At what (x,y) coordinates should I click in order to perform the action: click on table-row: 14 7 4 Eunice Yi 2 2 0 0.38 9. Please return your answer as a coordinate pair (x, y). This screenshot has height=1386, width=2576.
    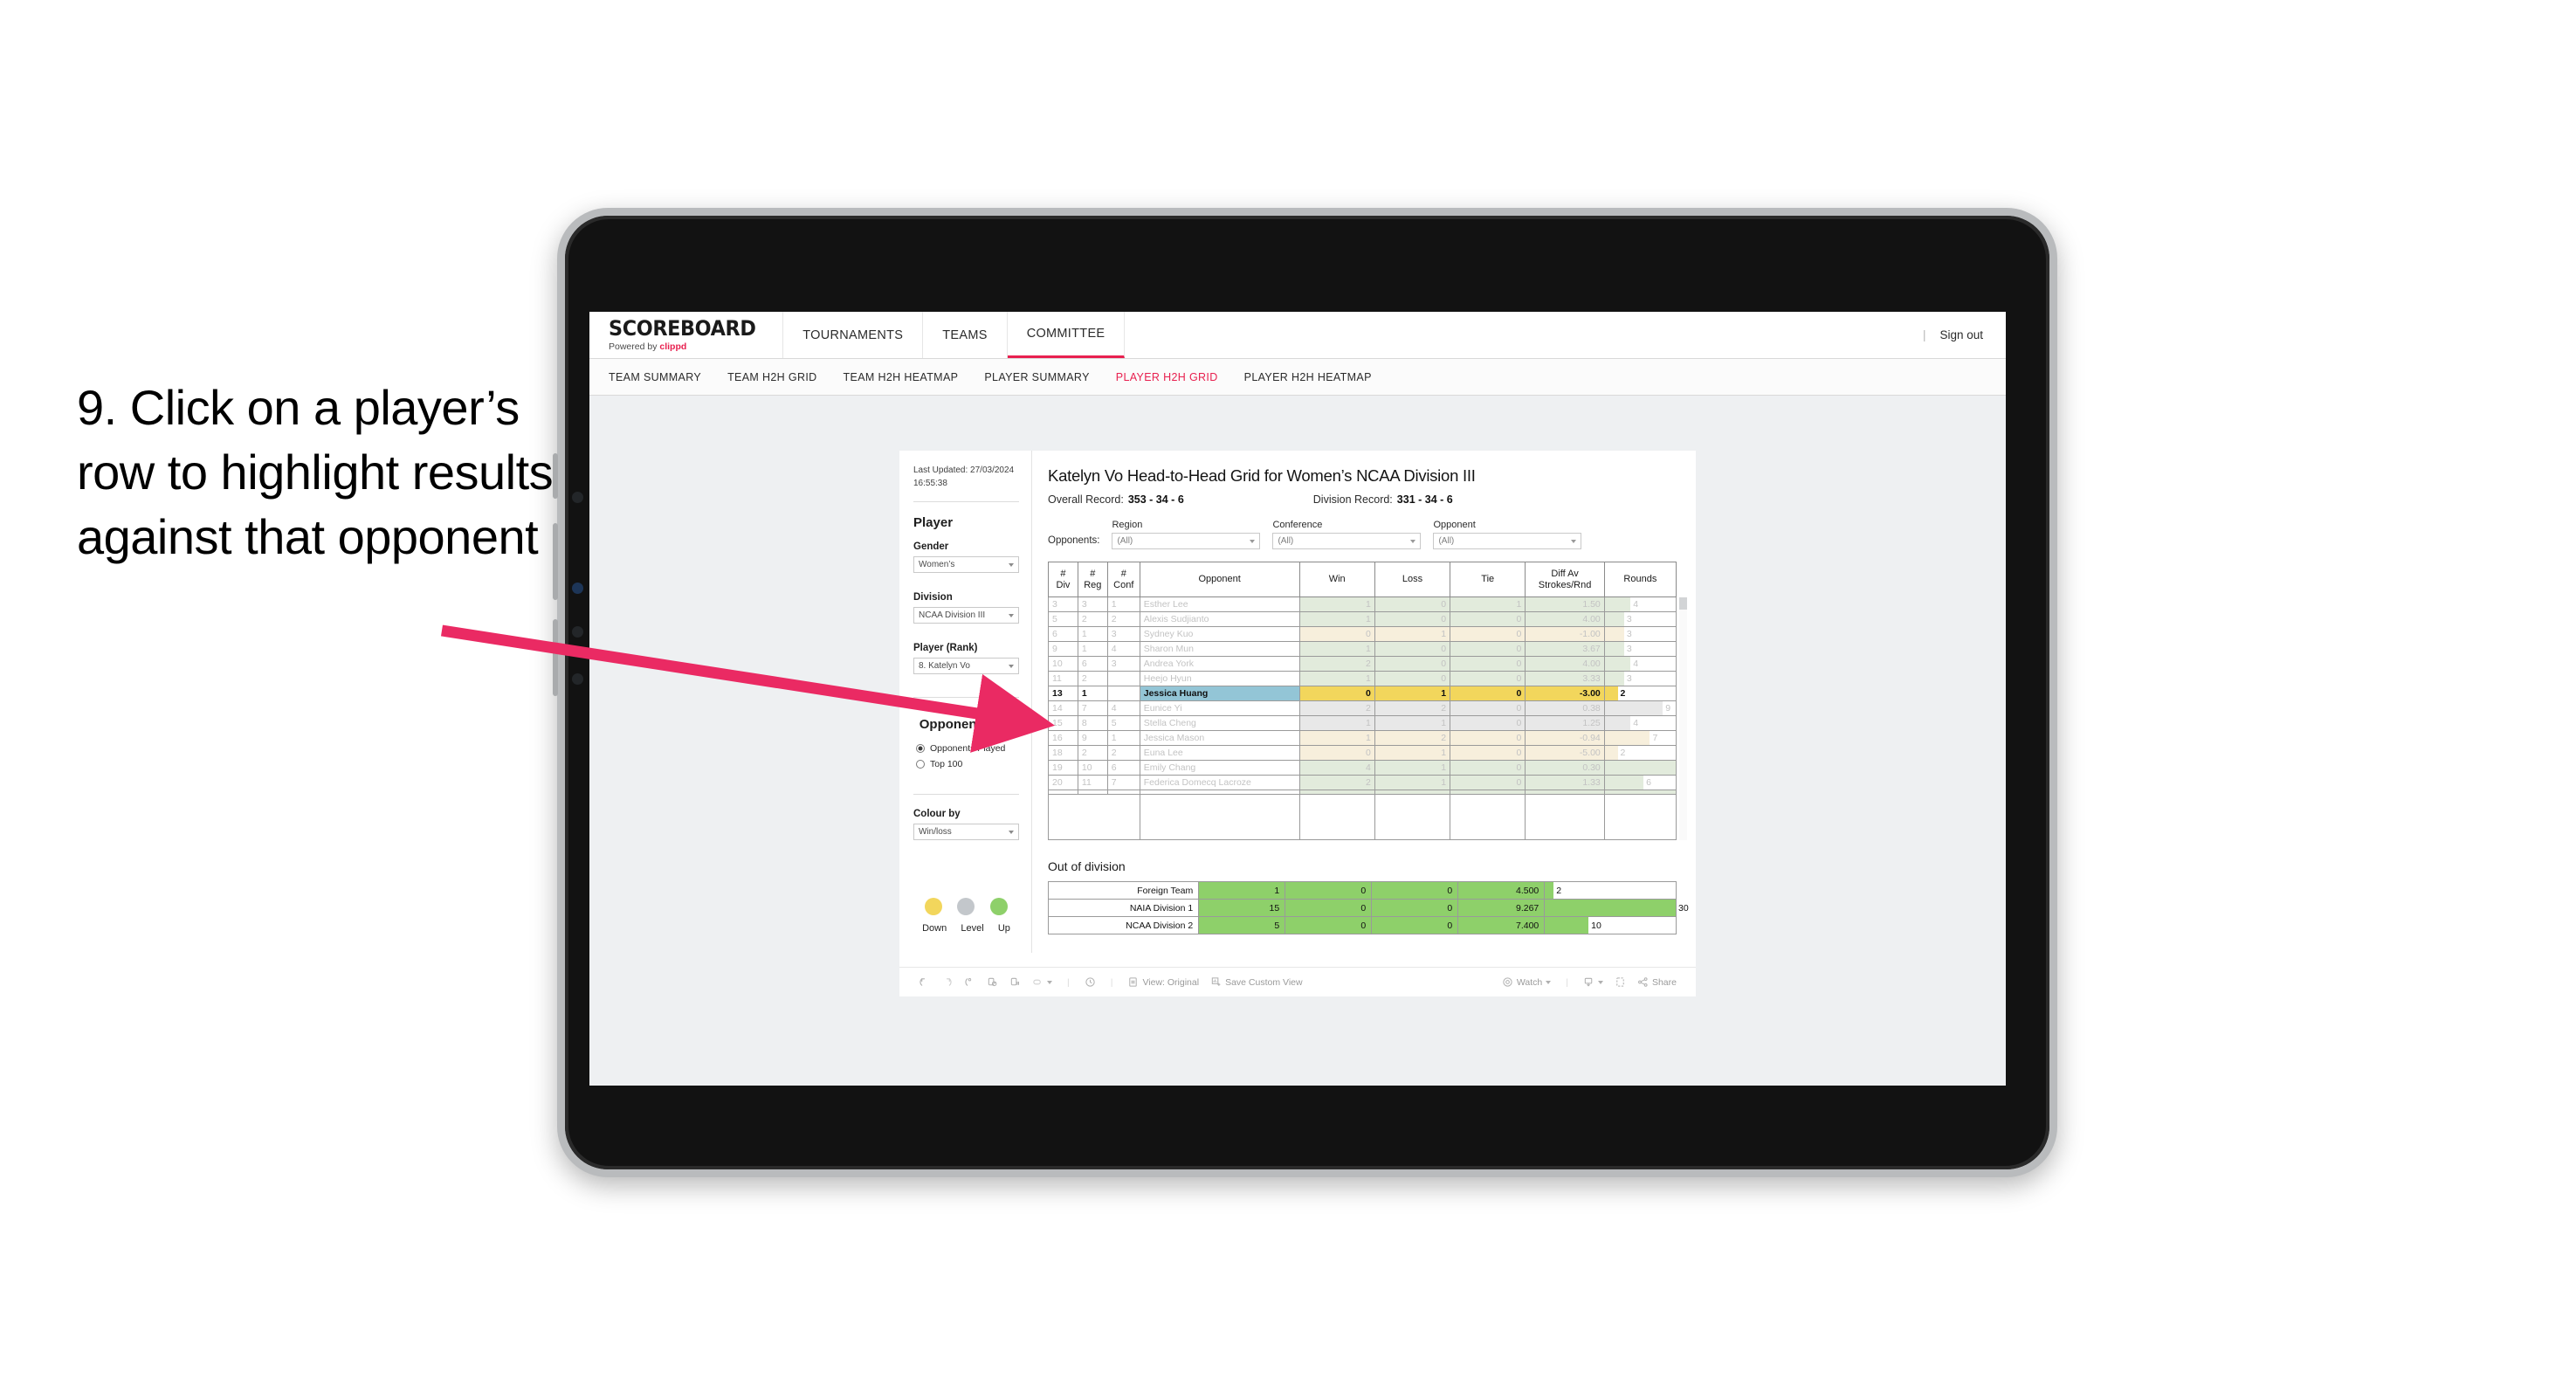
    Looking at the image, I should click on (1362, 708).